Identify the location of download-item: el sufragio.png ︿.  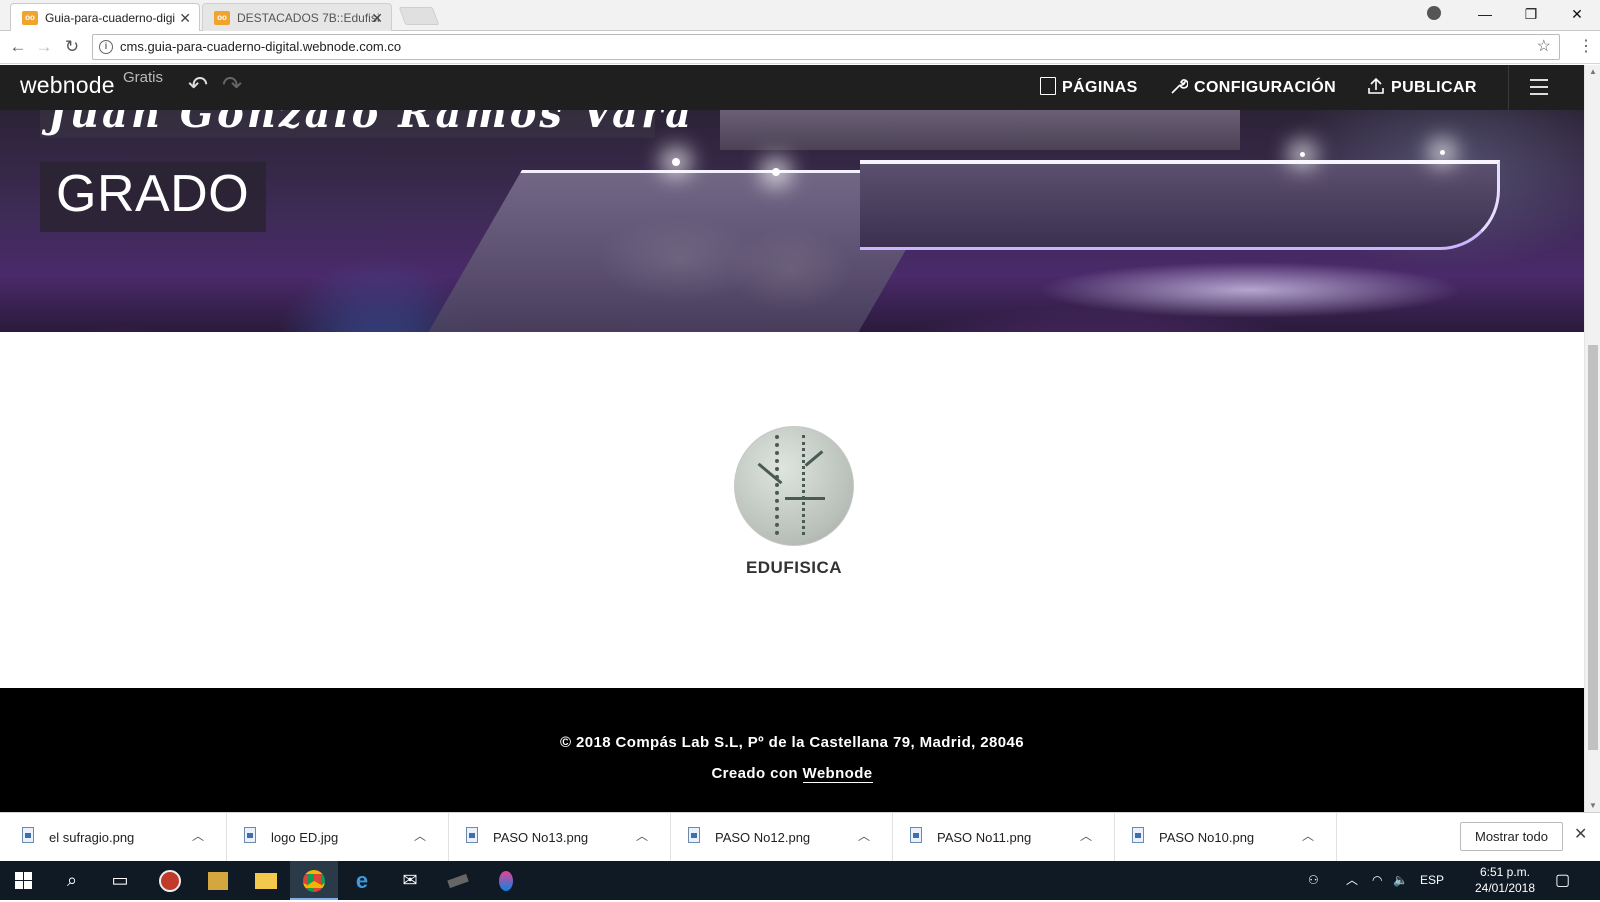
(113, 837).